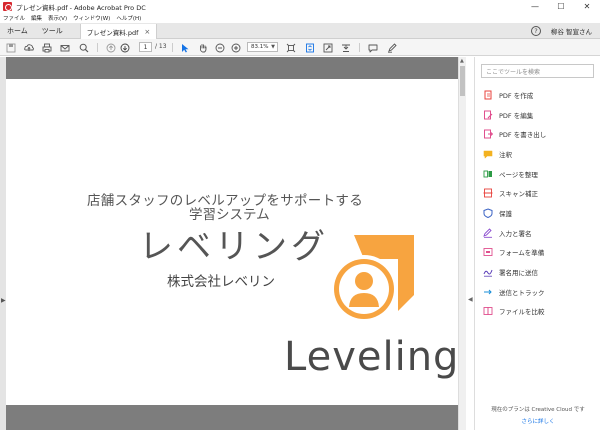  I want to click on tool-item-send-track: 送信とトラック, so click(540, 292).